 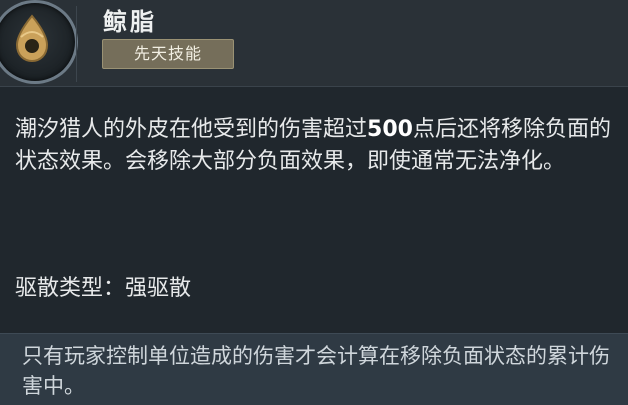 I want to click on header-divider, so click(x=76, y=44).